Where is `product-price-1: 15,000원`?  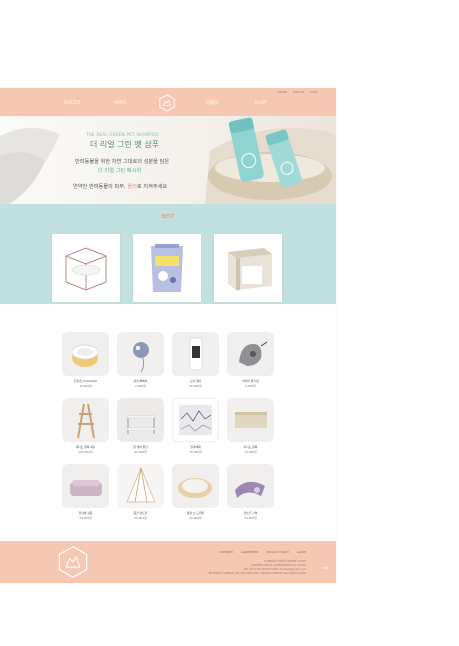 product-price-1: 15,000원 is located at coordinates (85, 386).